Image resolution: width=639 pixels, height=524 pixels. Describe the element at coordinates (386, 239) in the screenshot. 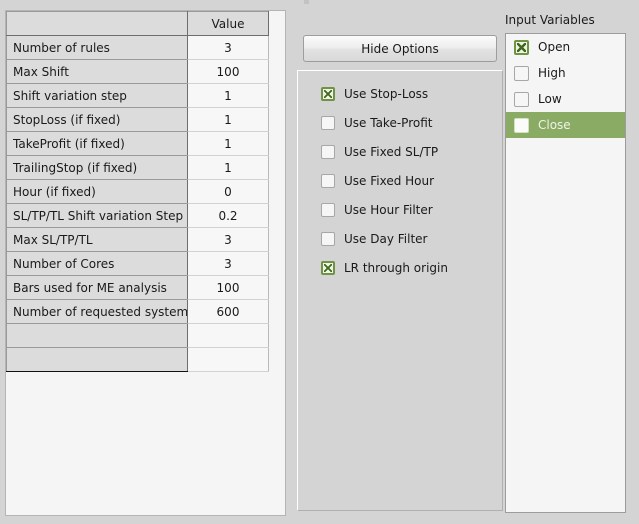

I see `option-label: Use Day Filter` at that location.